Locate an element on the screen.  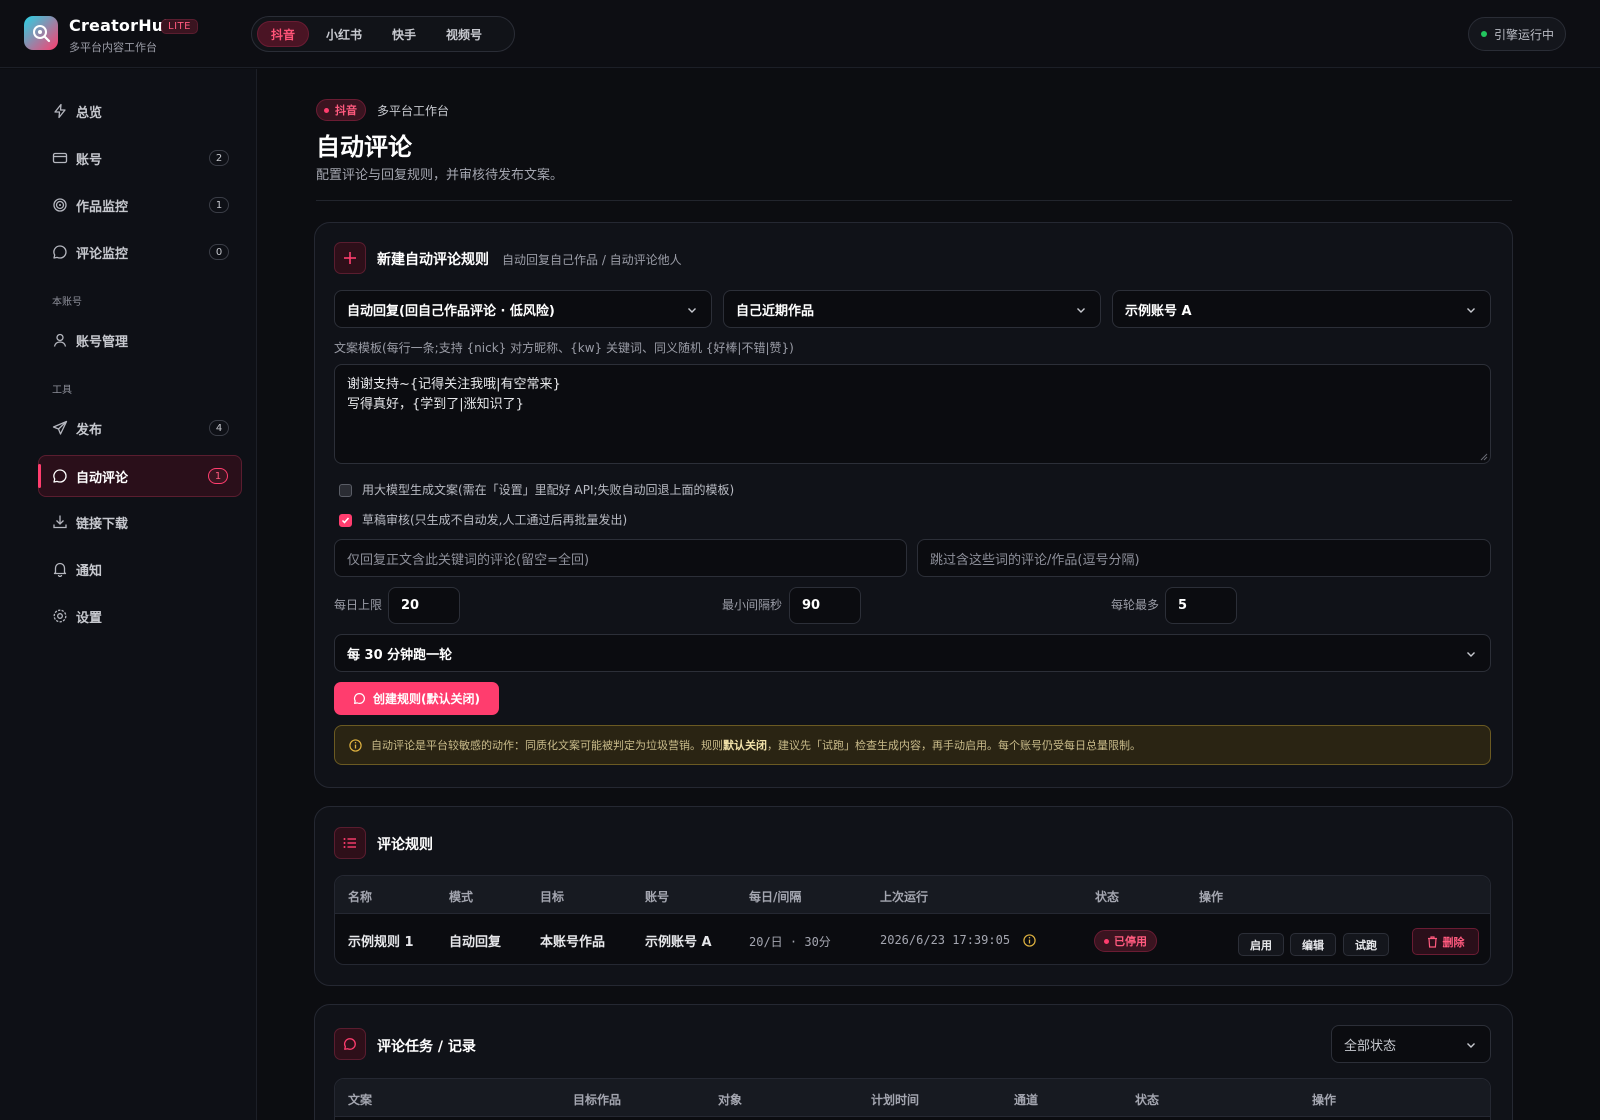
delete-button: 删除 is located at coordinates (1445, 941).